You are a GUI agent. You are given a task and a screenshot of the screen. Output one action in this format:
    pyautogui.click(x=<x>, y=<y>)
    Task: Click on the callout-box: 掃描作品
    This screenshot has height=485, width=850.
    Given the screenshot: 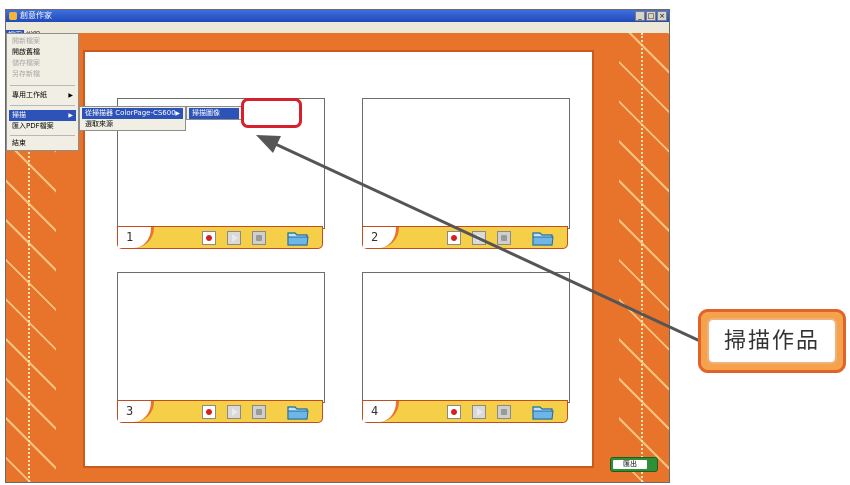 What is the action you would take?
    pyautogui.click(x=772, y=341)
    